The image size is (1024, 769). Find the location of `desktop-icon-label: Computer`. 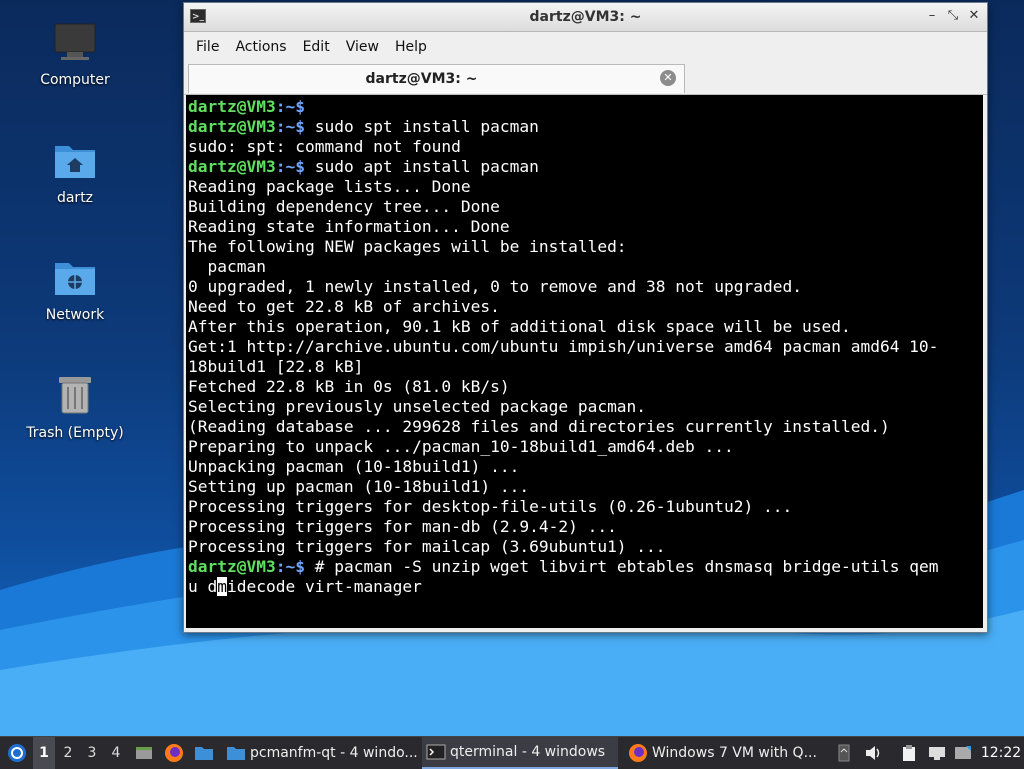

desktop-icon-label: Computer is located at coordinates (75, 80).